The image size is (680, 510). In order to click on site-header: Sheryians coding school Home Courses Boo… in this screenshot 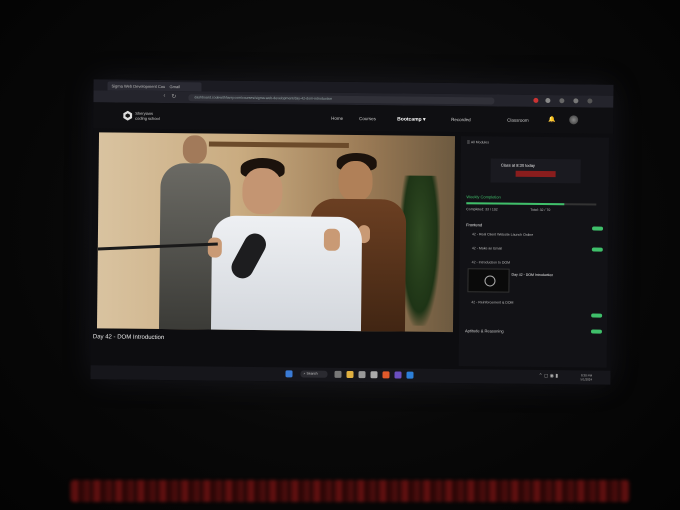, I will do `click(353, 118)`.